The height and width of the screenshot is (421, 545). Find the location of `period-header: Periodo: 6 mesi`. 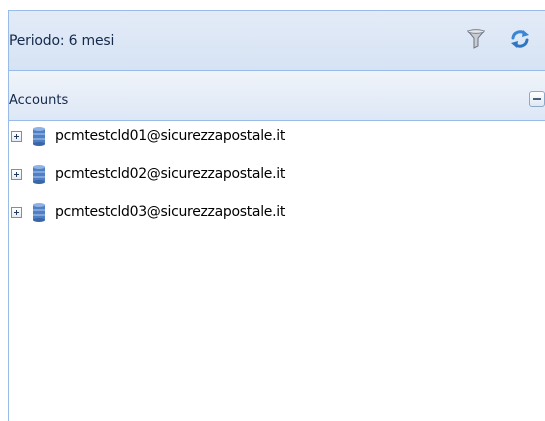

period-header: Periodo: 6 mesi is located at coordinates (277, 41).